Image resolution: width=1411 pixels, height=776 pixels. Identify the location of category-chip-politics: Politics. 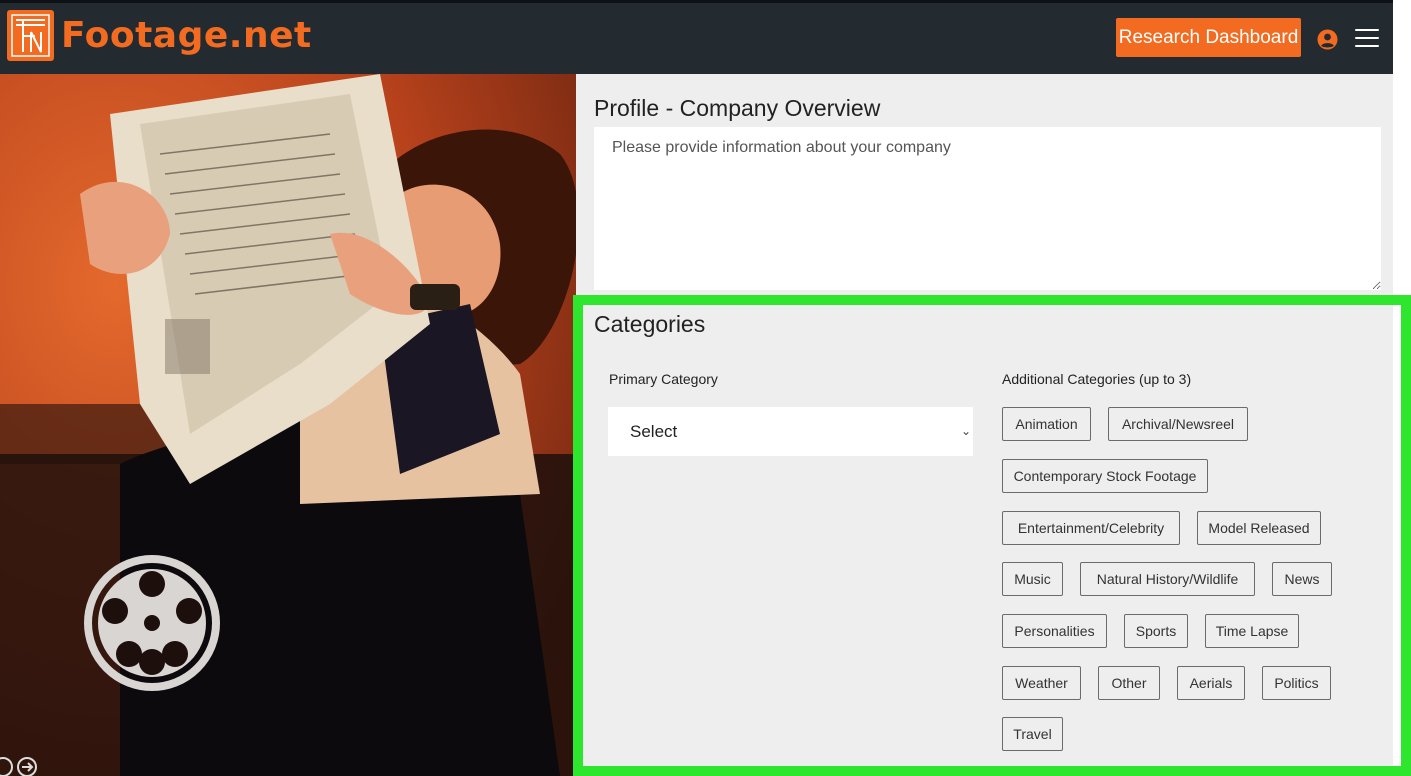
(1296, 683).